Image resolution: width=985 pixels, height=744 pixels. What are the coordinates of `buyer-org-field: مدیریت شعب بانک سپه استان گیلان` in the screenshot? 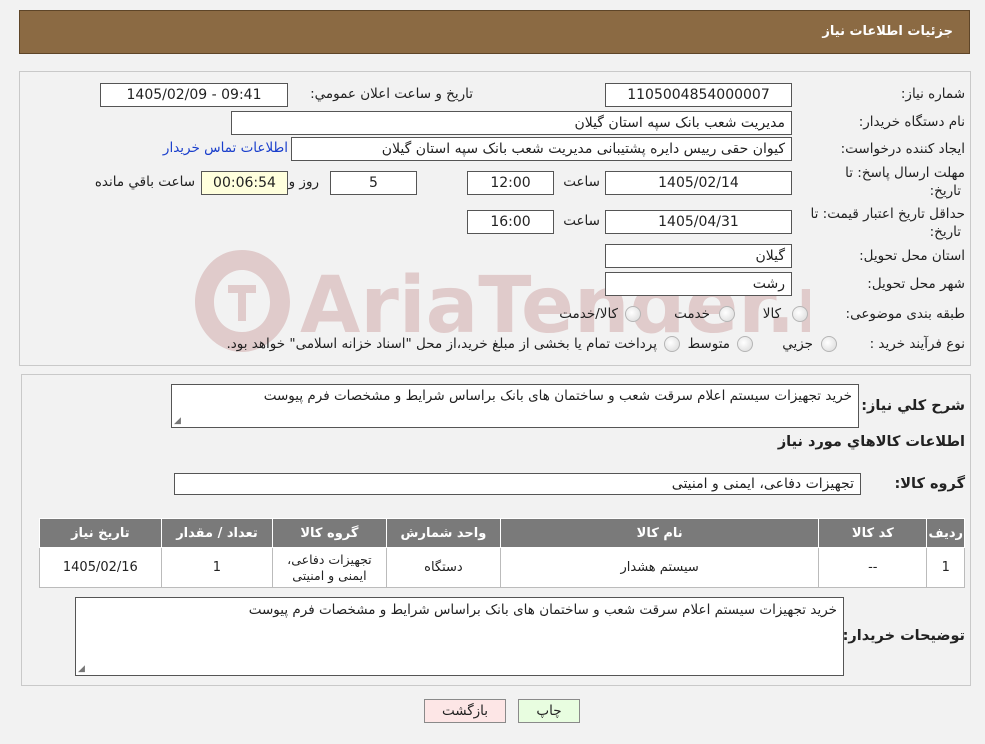 It's located at (511, 123).